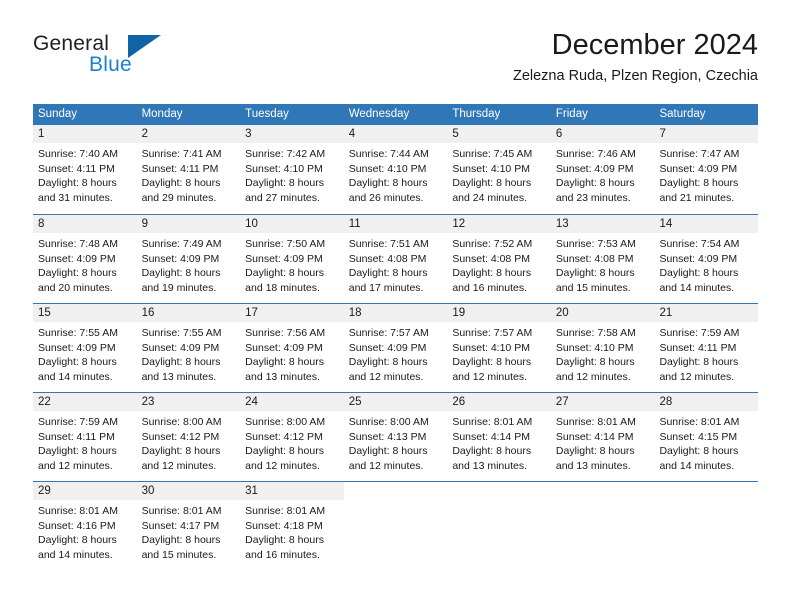 This screenshot has width=792, height=612. What do you see at coordinates (387, 168) in the screenshot?
I see `sunset-time: Sunset: 4:10 PM` at bounding box center [387, 168].